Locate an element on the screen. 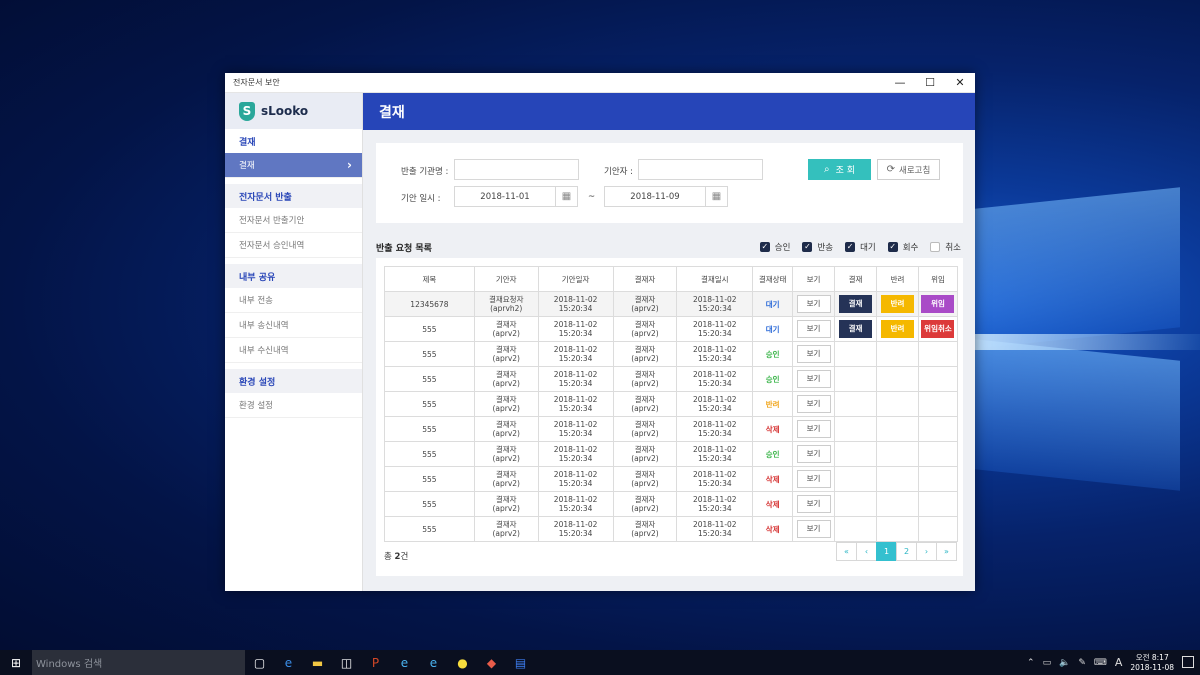  task-view-icon: ▢ is located at coordinates (259, 662).